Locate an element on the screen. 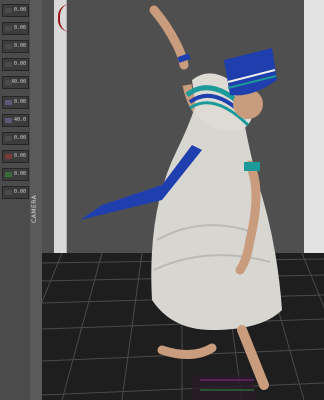 This screenshot has width=324, height=400. param-control: 40.00 is located at coordinates (15, 82).